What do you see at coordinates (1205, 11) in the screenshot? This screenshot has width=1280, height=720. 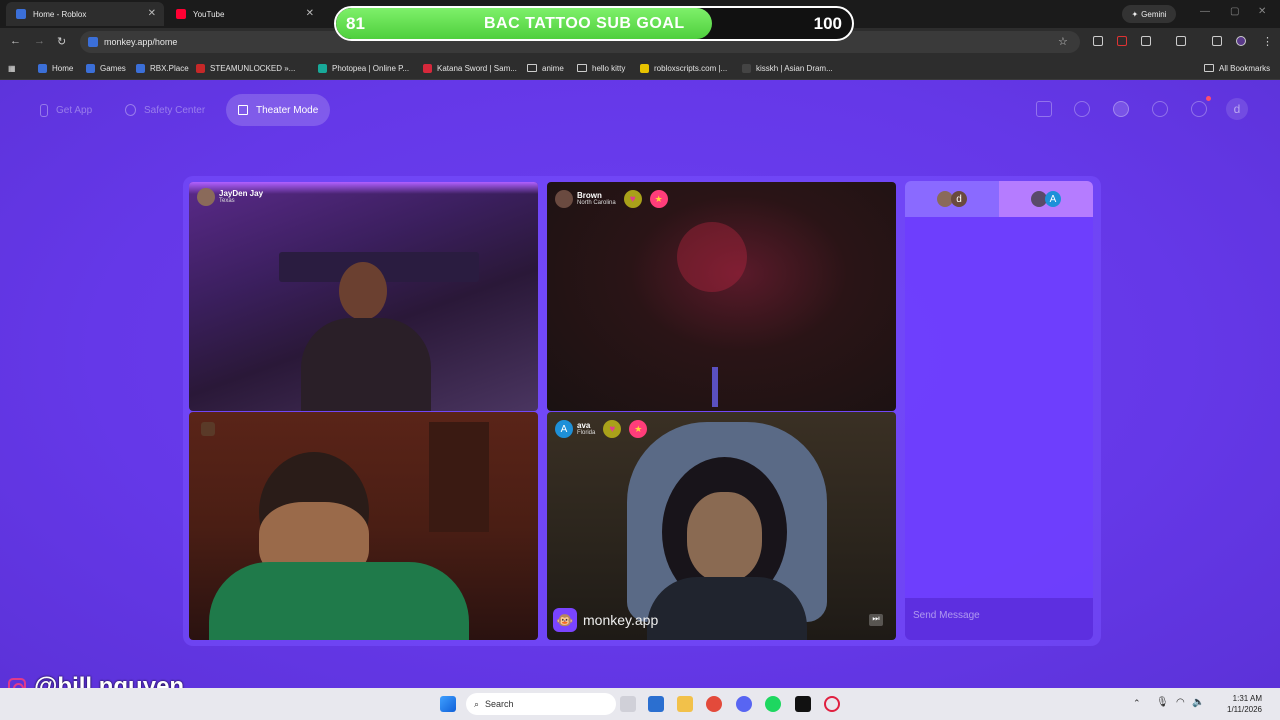 I see `minimize-icon: —` at bounding box center [1205, 11].